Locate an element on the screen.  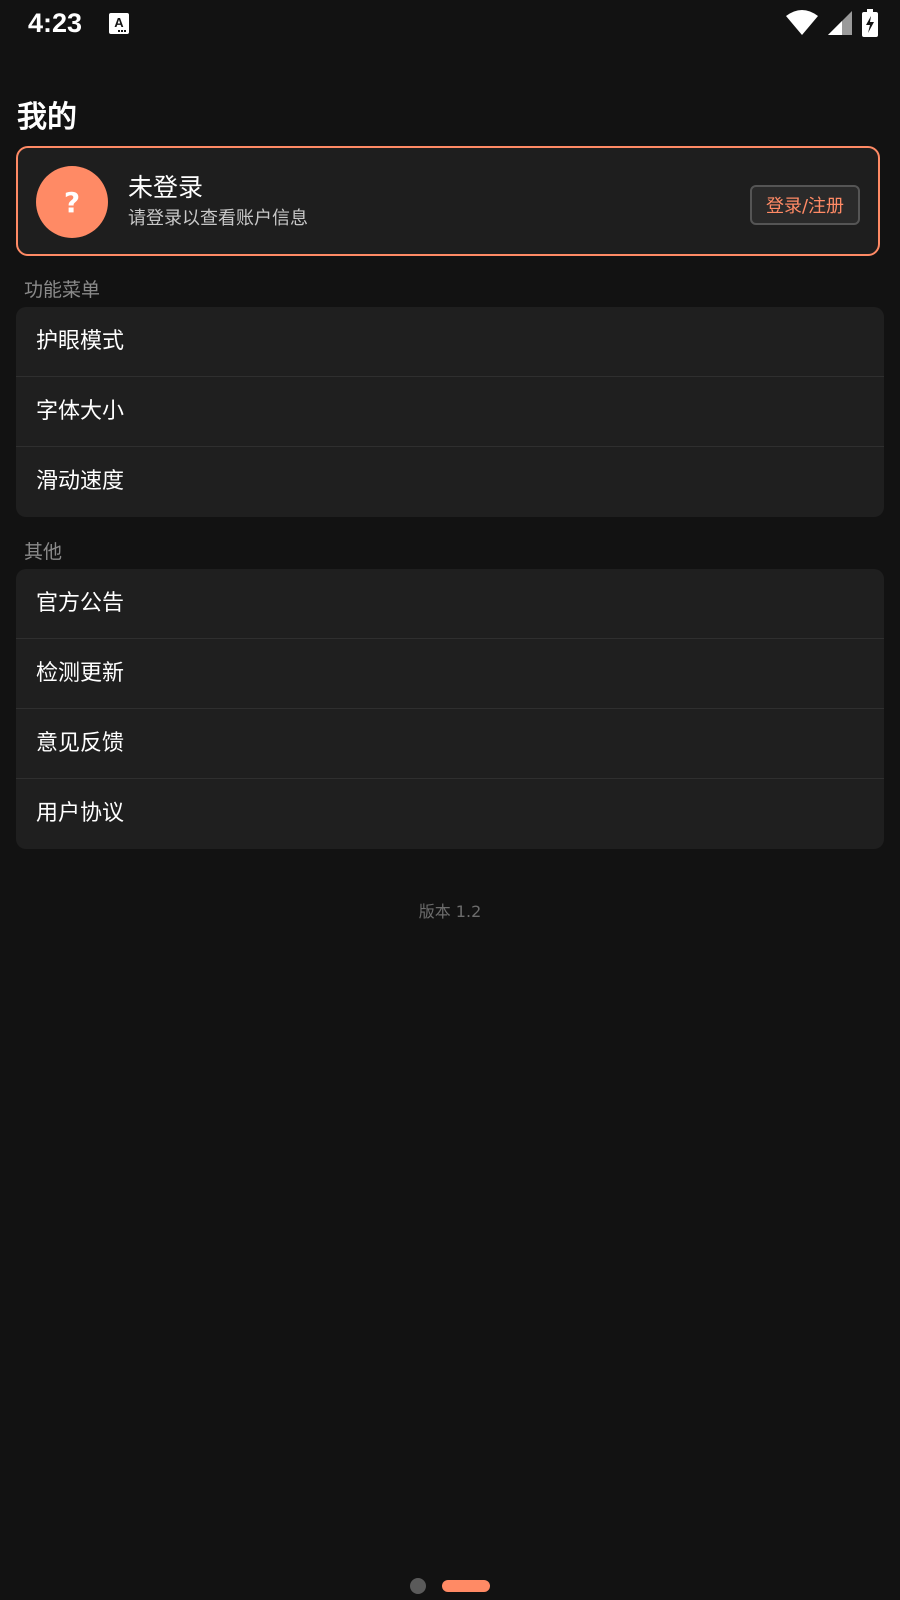
cell-signal-icon is located at coordinates (840, 25).